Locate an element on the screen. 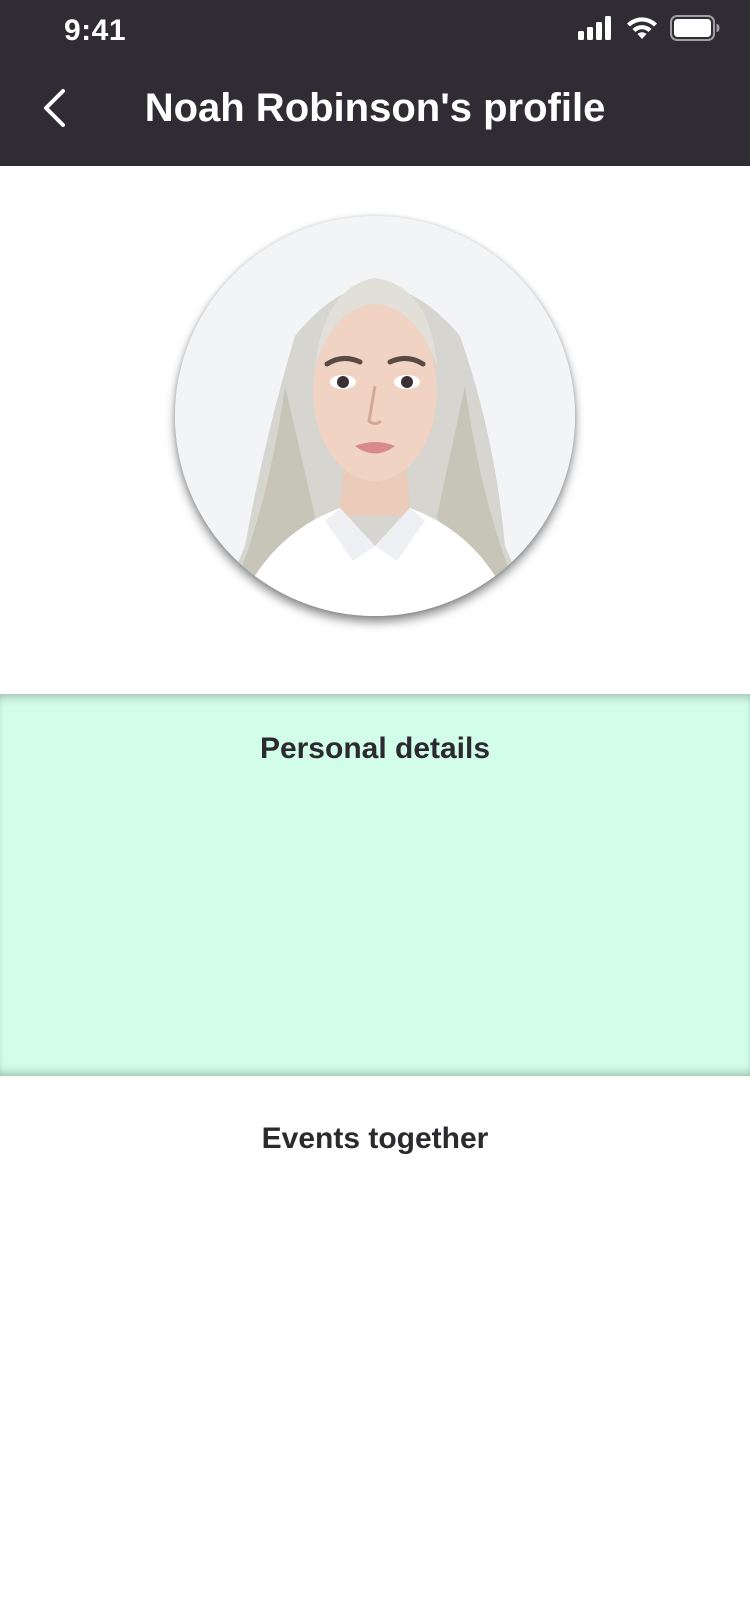 The width and height of the screenshot is (750, 1624). events-together-title: Events together is located at coordinates (375, 1138).